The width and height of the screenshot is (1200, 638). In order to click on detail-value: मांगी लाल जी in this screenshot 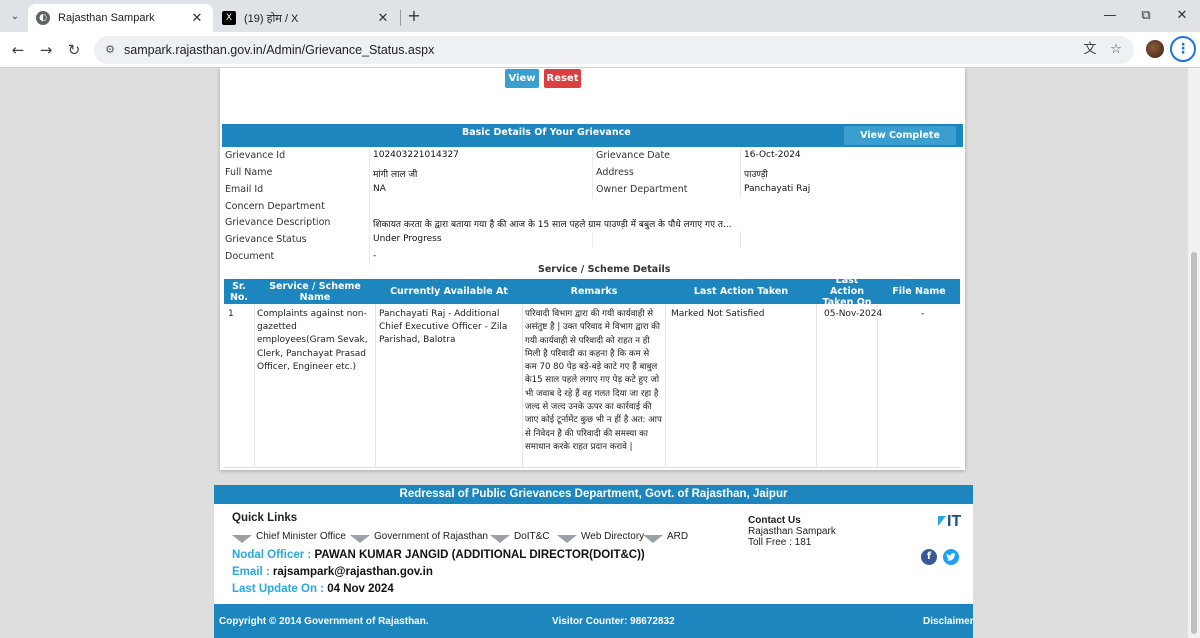, I will do `click(395, 175)`.